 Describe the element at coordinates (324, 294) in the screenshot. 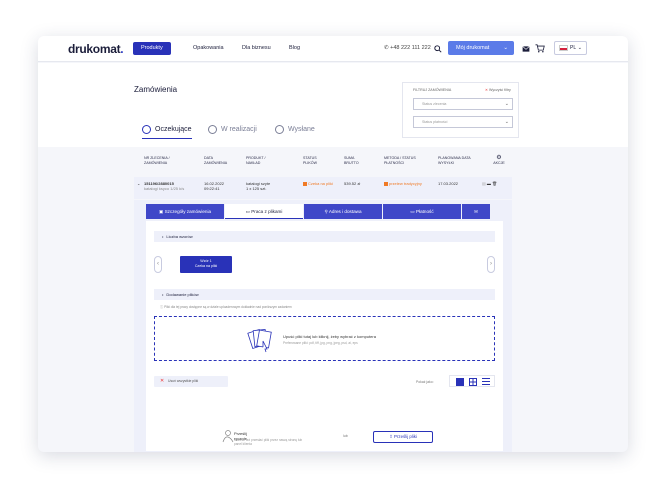

I see `section-upload: Dodawanie plików` at that location.